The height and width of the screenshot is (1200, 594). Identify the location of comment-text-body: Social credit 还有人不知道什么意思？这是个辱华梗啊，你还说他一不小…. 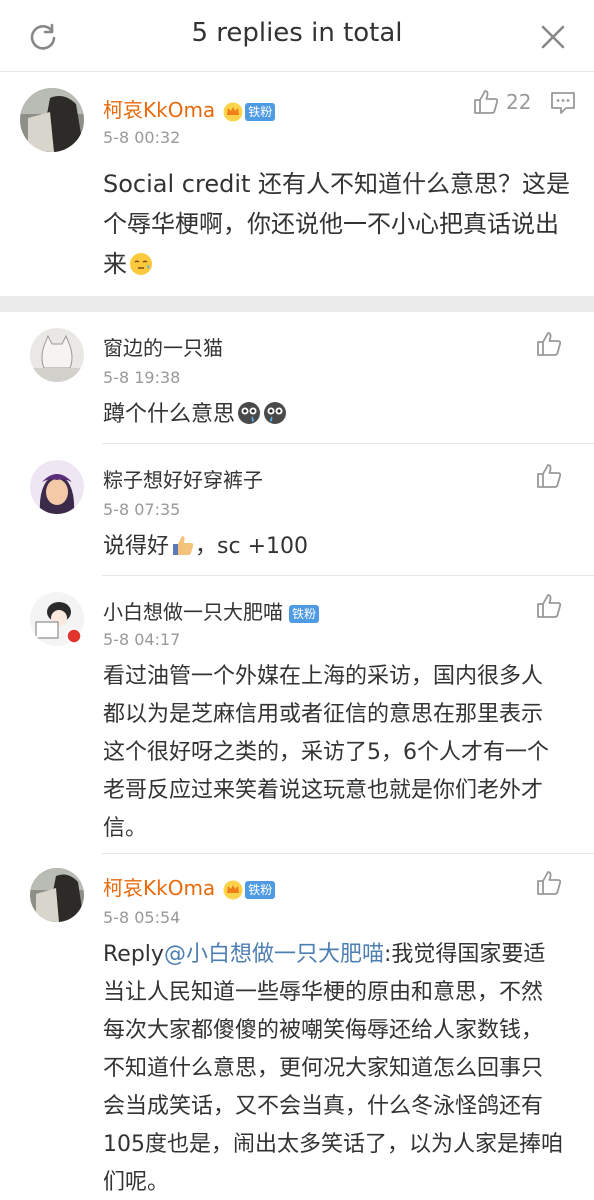
(337, 224).